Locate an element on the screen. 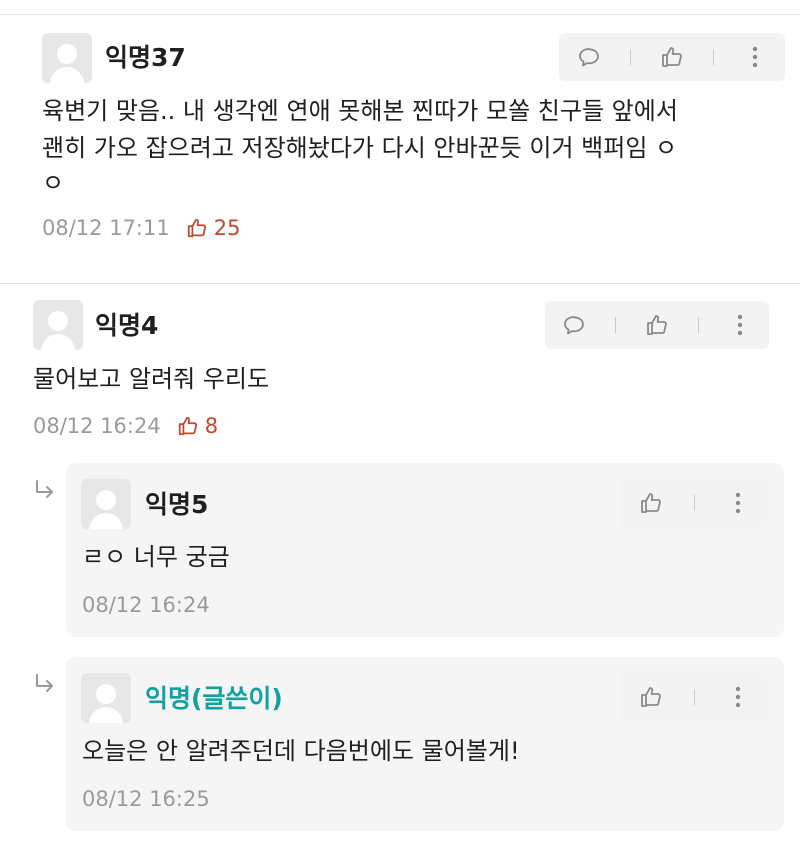 This screenshot has height=851, width=800. reply-meta: 08/12 16:25 is located at coordinates (146, 799).